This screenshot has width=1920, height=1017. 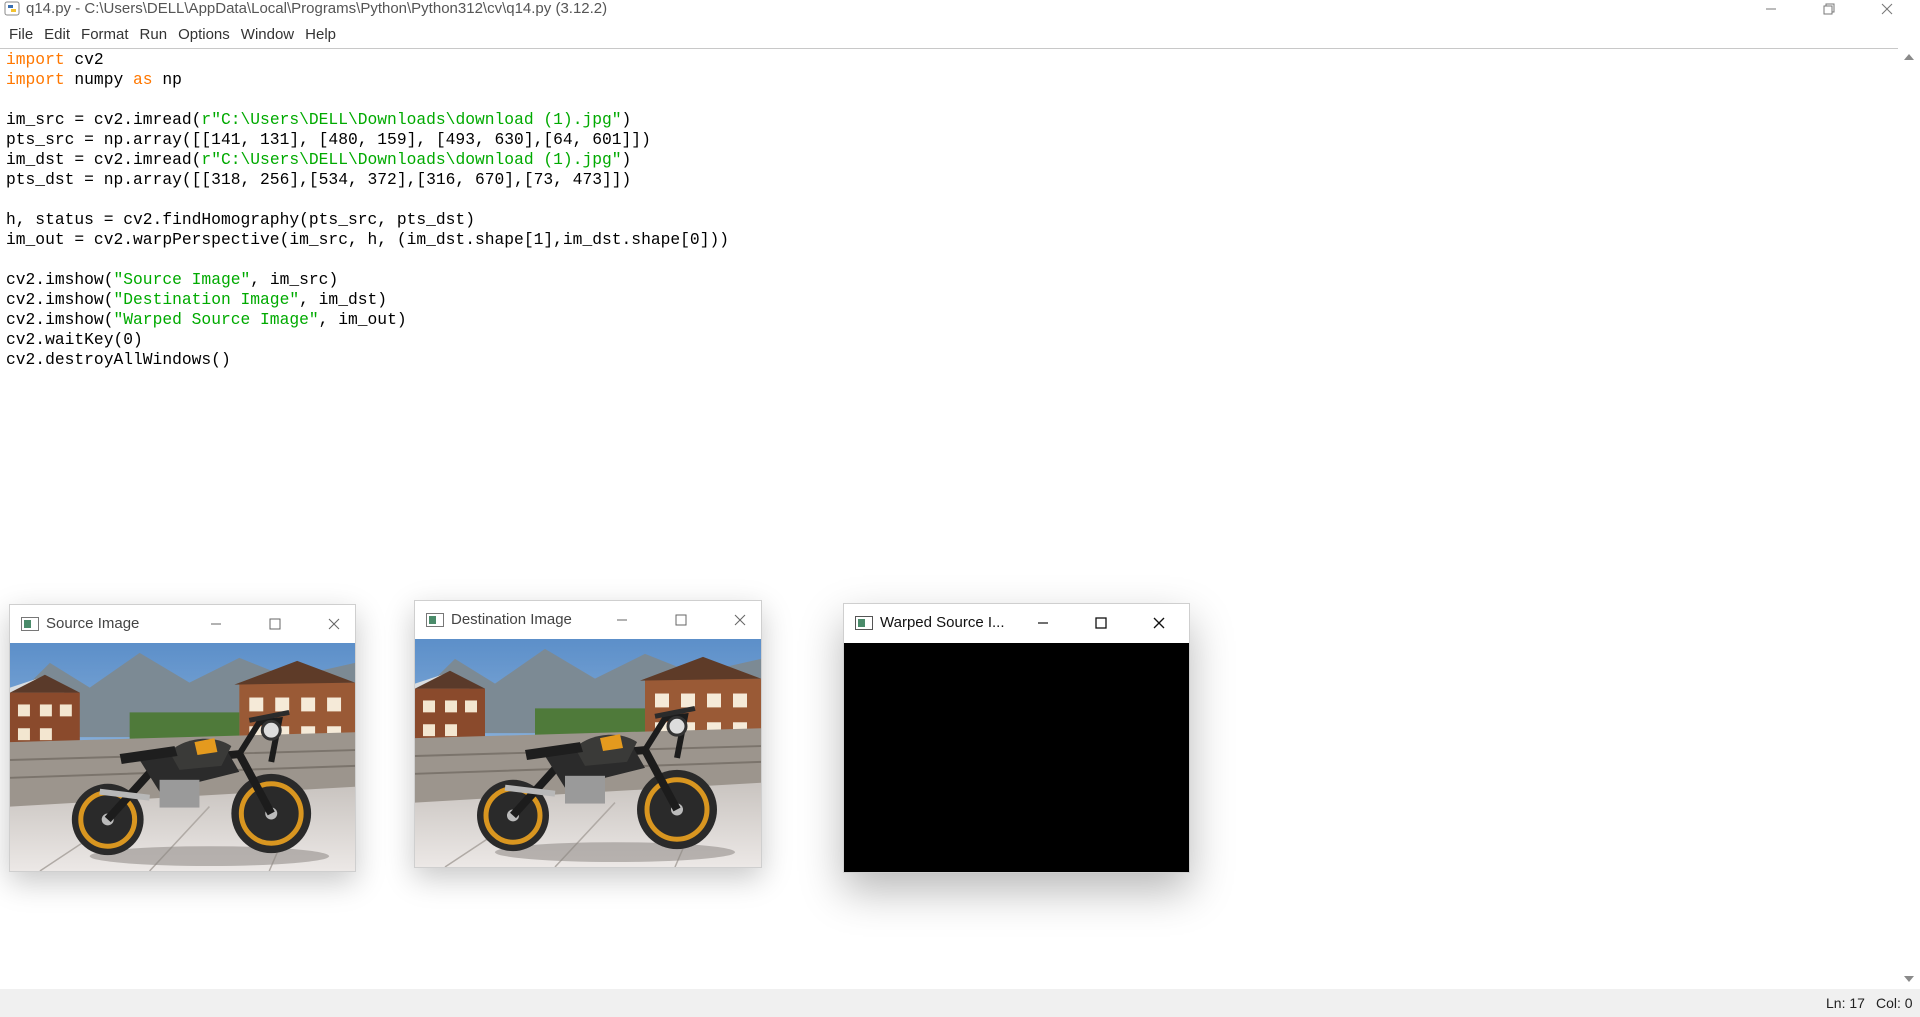 I want to click on source-close-button, so click(x=334, y=624).